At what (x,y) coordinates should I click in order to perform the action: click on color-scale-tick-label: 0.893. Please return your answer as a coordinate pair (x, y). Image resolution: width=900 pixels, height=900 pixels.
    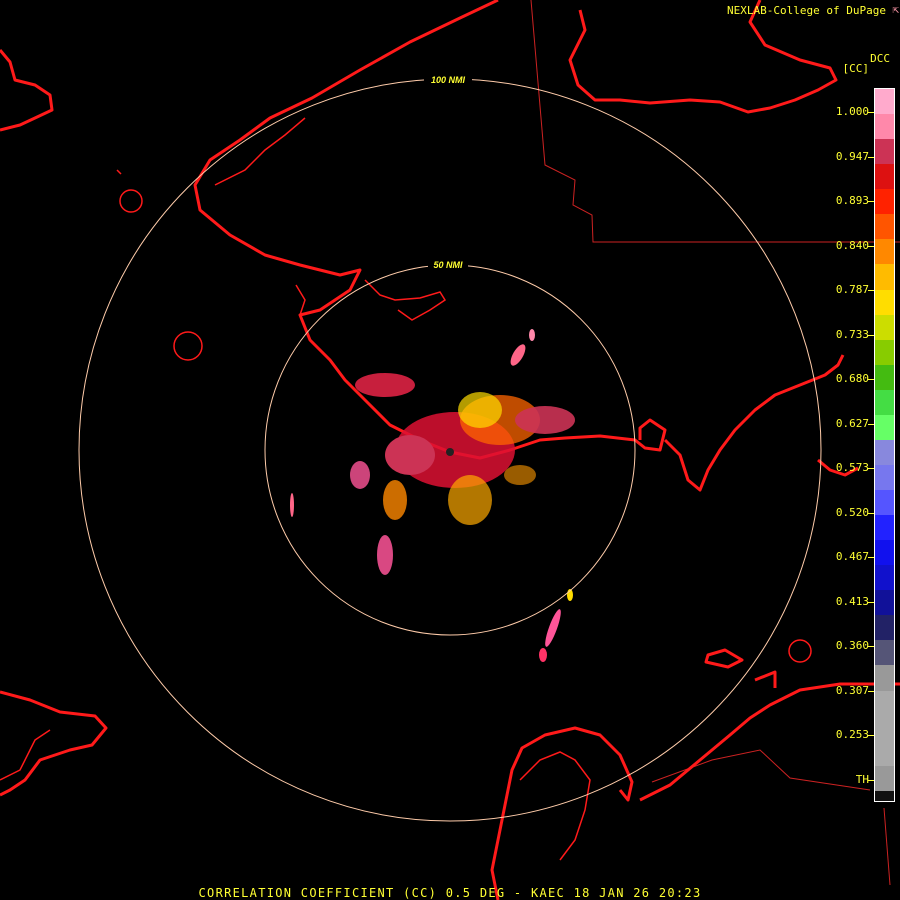
    Looking at the image, I should click on (852, 200).